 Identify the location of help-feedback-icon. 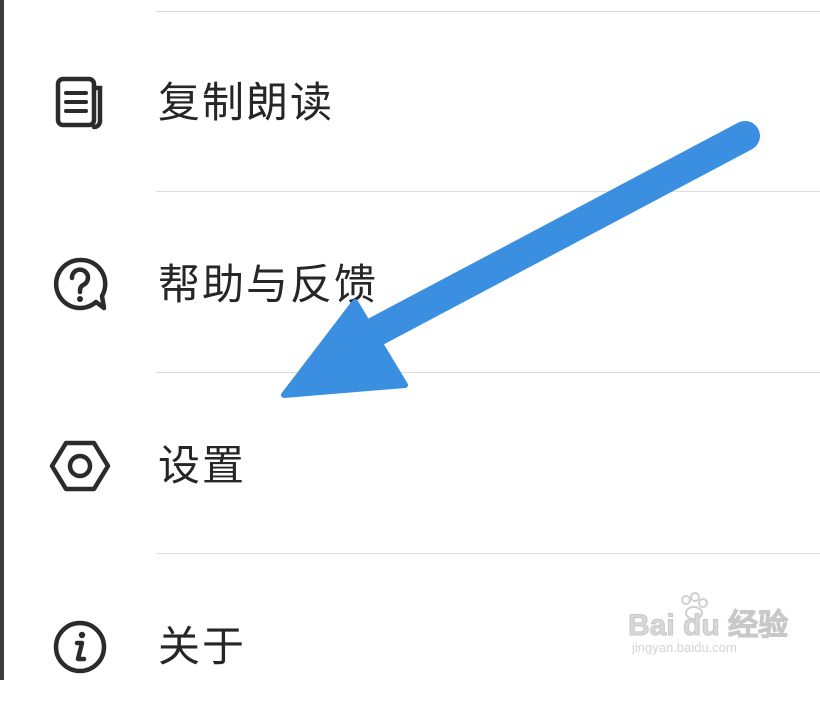
(80, 284).